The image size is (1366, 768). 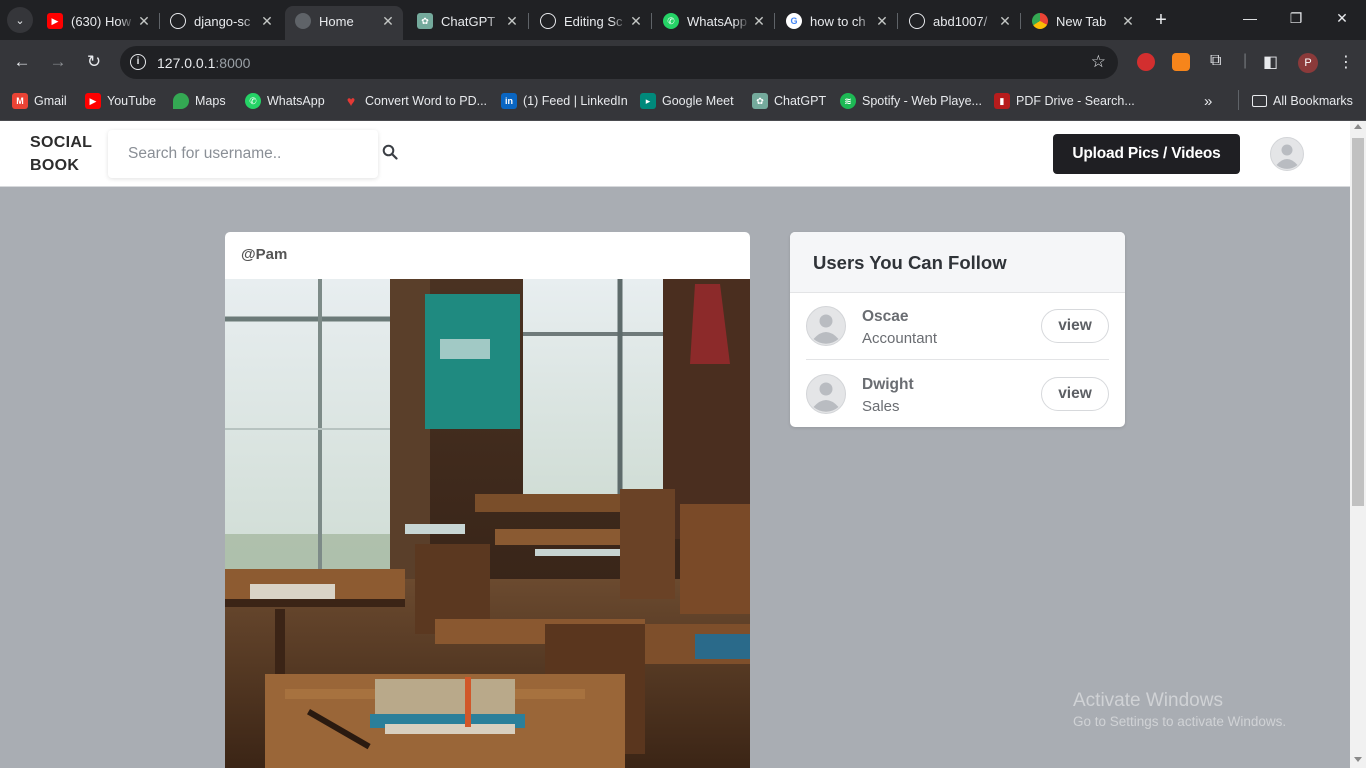 I want to click on back-icon: ←, so click(x=22, y=62).